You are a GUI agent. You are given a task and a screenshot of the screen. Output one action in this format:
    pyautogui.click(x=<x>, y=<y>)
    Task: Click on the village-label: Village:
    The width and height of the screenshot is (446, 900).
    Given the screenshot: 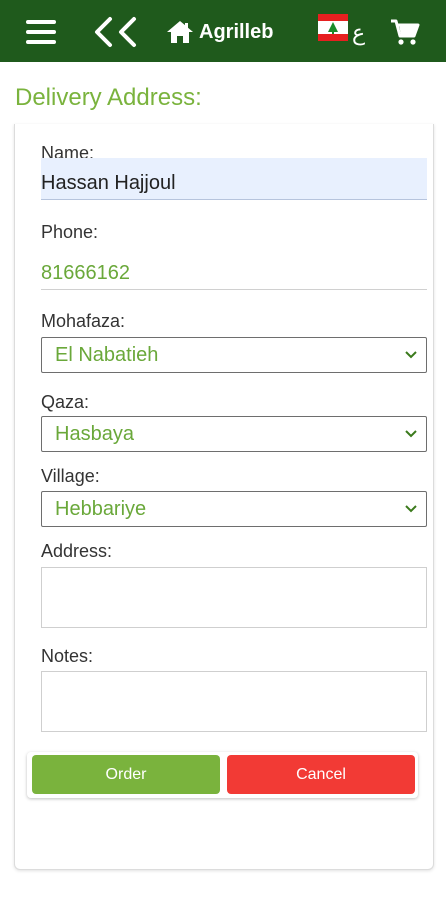 What is the action you would take?
    pyautogui.click(x=70, y=476)
    